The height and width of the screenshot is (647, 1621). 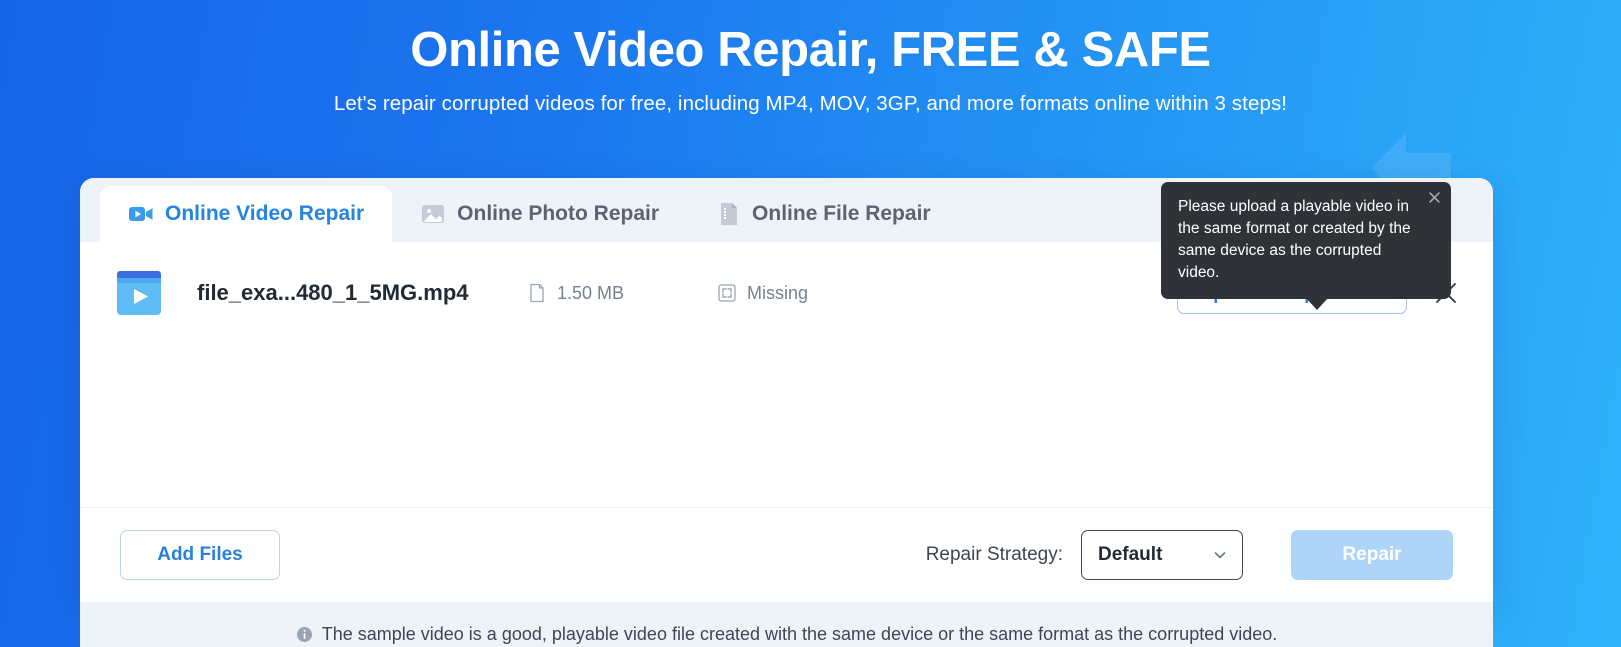 I want to click on repair-strategy-group: Repair Strategy: Default Repair, so click(x=1189, y=555).